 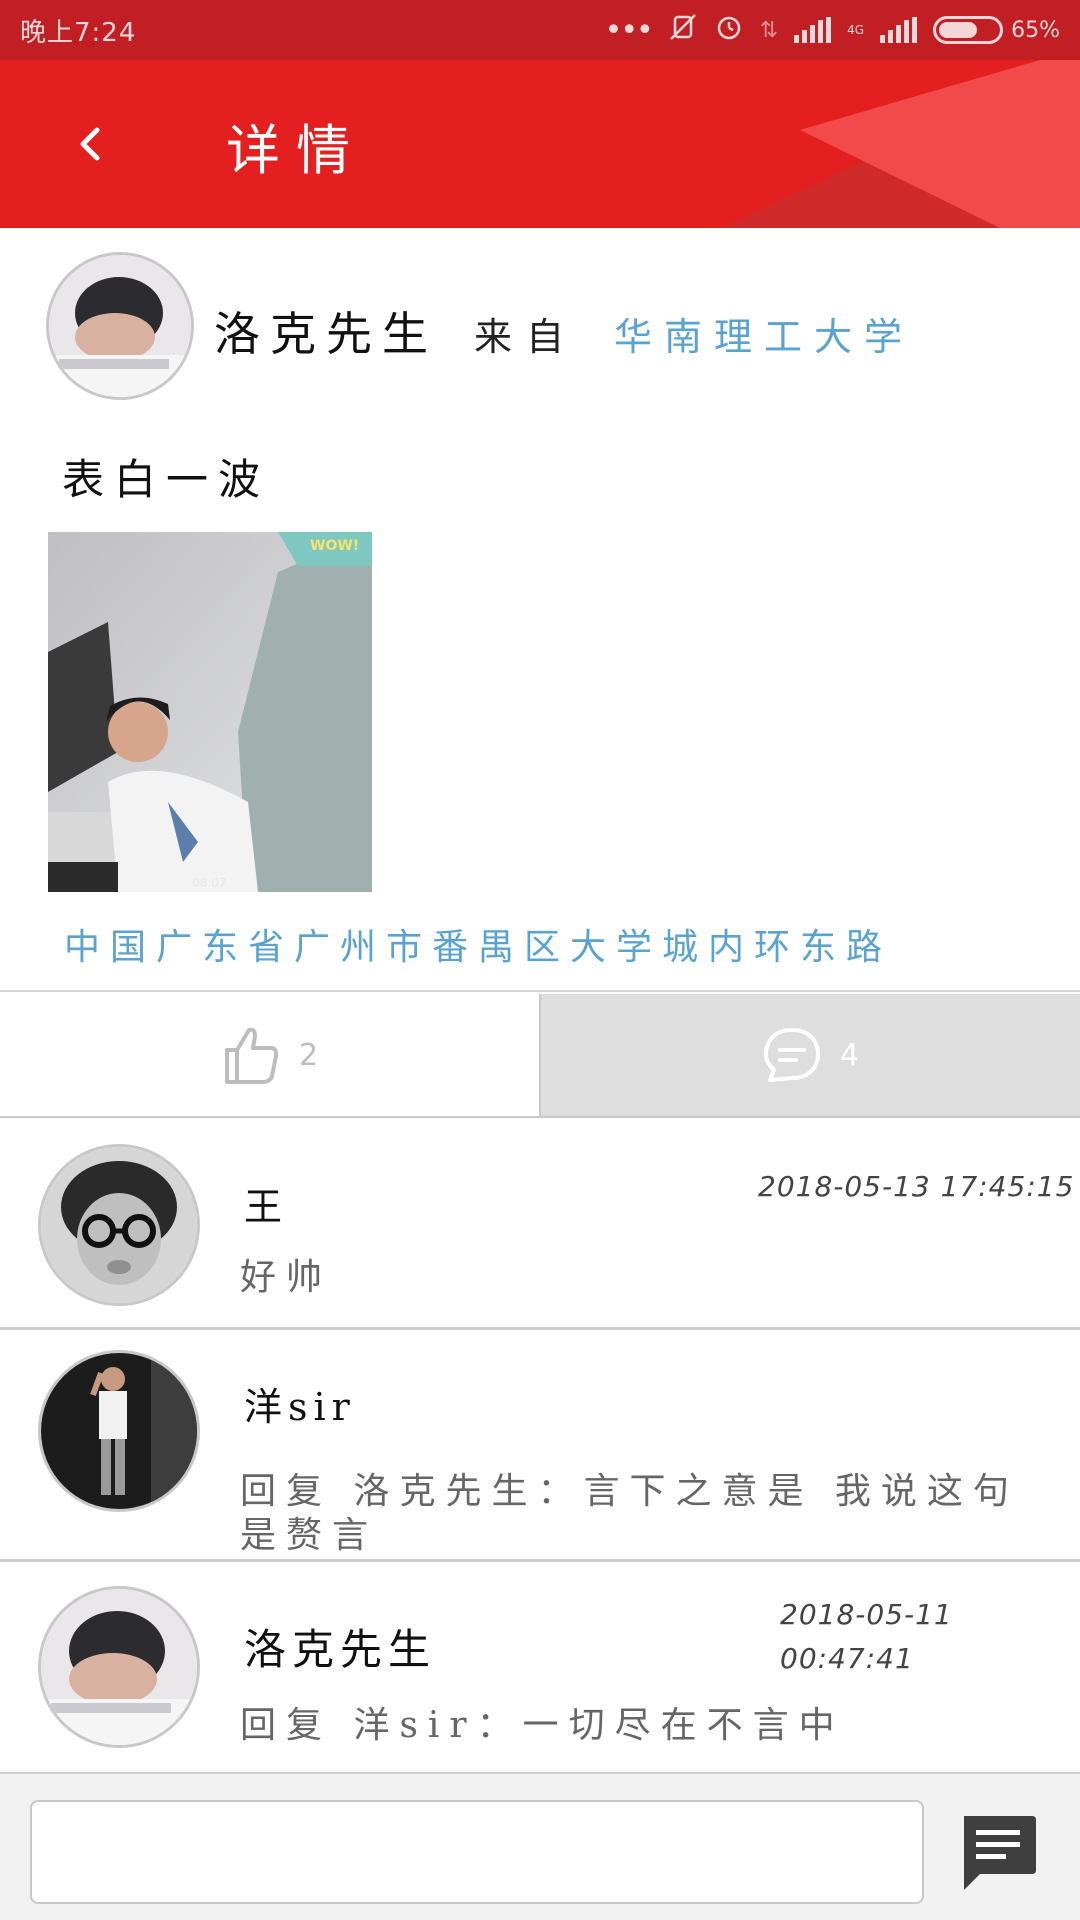 I want to click on commenter-name: 王, so click(x=266, y=1207).